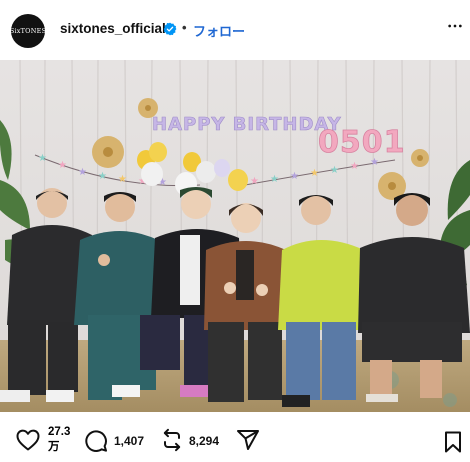 The height and width of the screenshot is (462, 470). Describe the element at coordinates (172, 440) in the screenshot. I see `repost-icon` at that location.